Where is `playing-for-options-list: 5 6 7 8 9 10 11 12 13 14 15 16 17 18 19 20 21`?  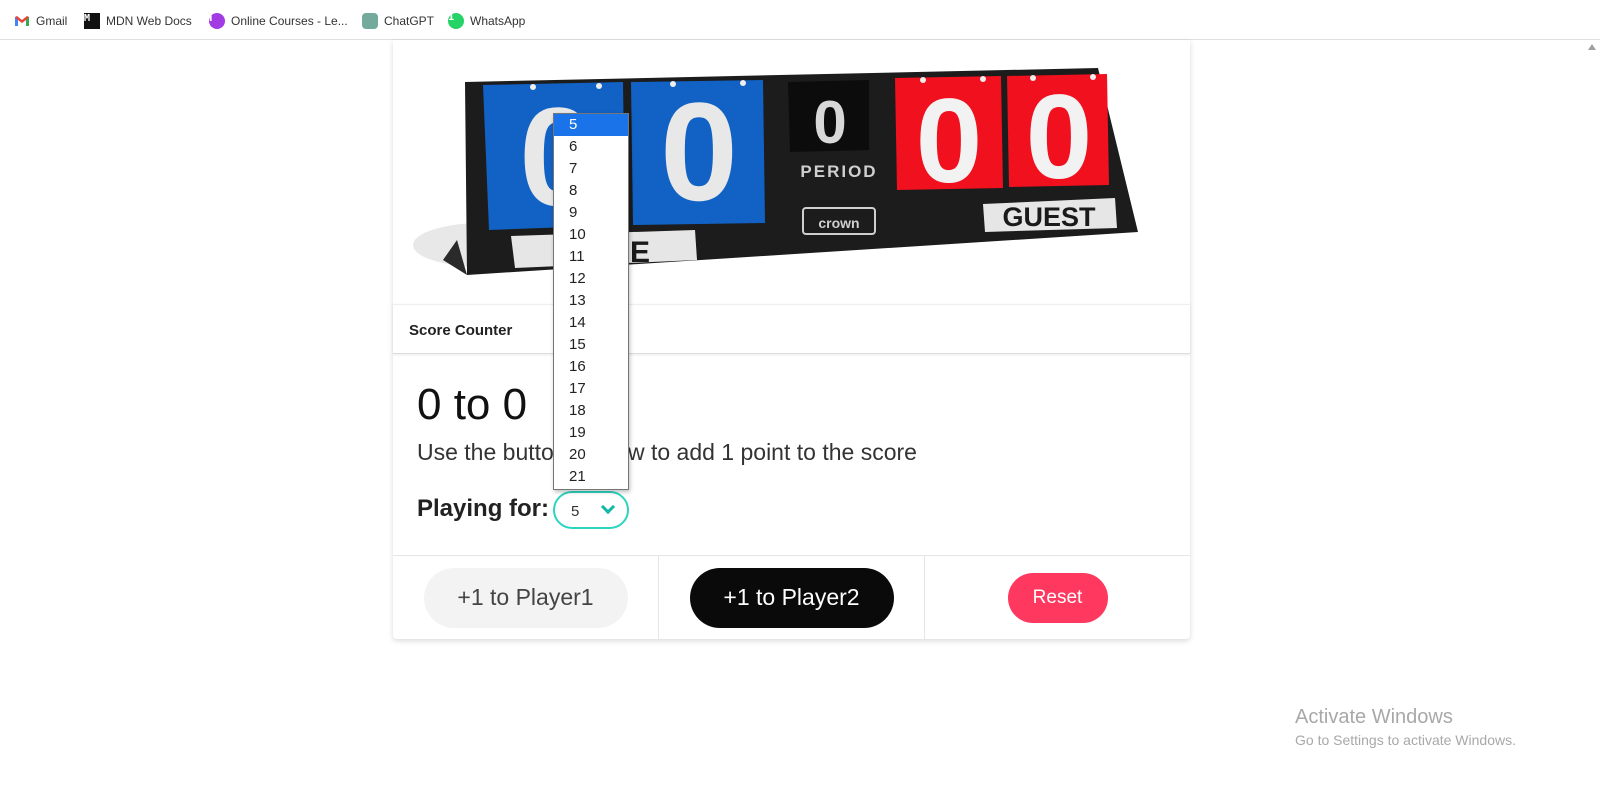 playing-for-options-list: 5 6 7 8 9 10 11 12 13 14 15 16 17 18 19 20 21 is located at coordinates (591, 301).